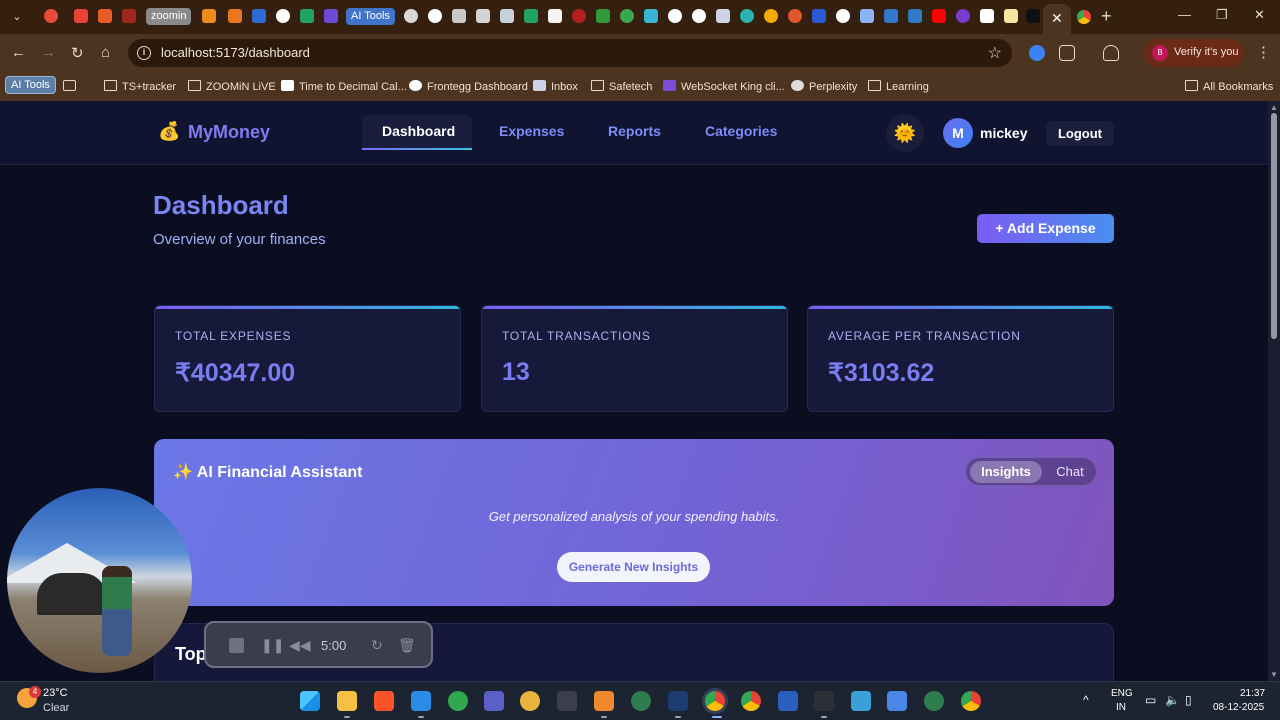 This screenshot has width=1280, height=720. I want to click on bookmark-star-icon: ☆, so click(995, 53).